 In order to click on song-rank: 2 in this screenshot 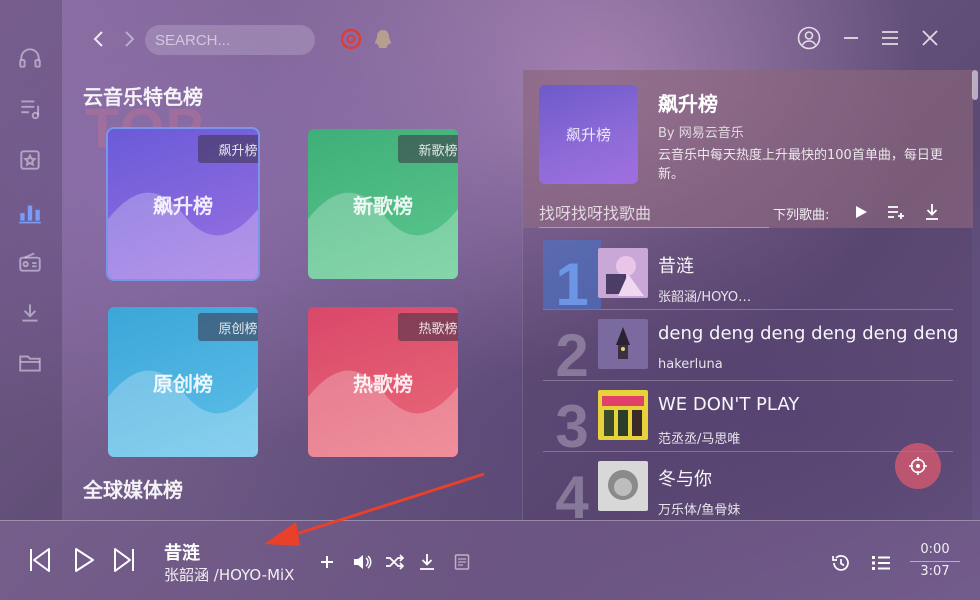, I will do `click(572, 355)`.